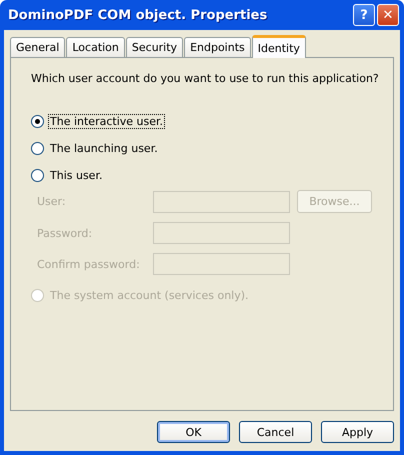  I want to click on field-label: User:, so click(52, 201).